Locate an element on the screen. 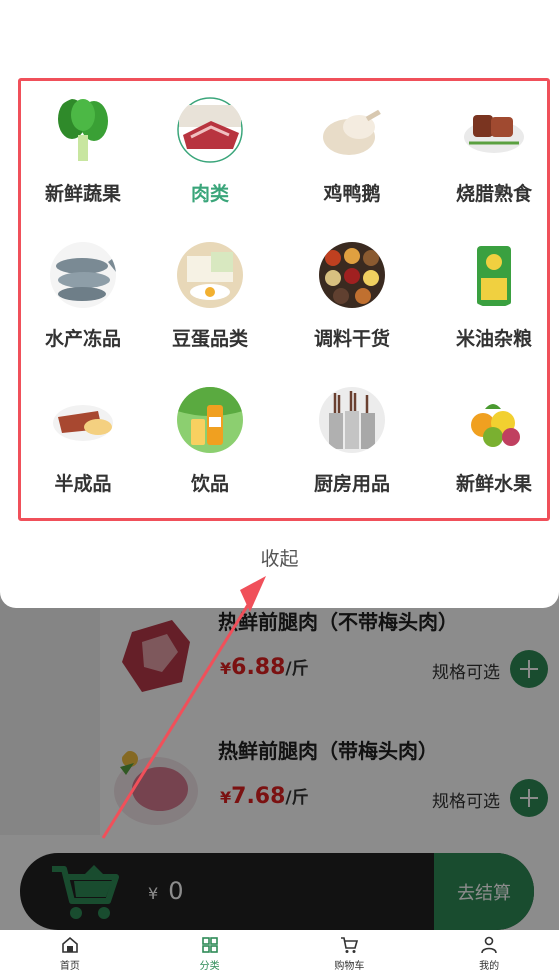  tofu-egg-icon is located at coordinates (210, 275).